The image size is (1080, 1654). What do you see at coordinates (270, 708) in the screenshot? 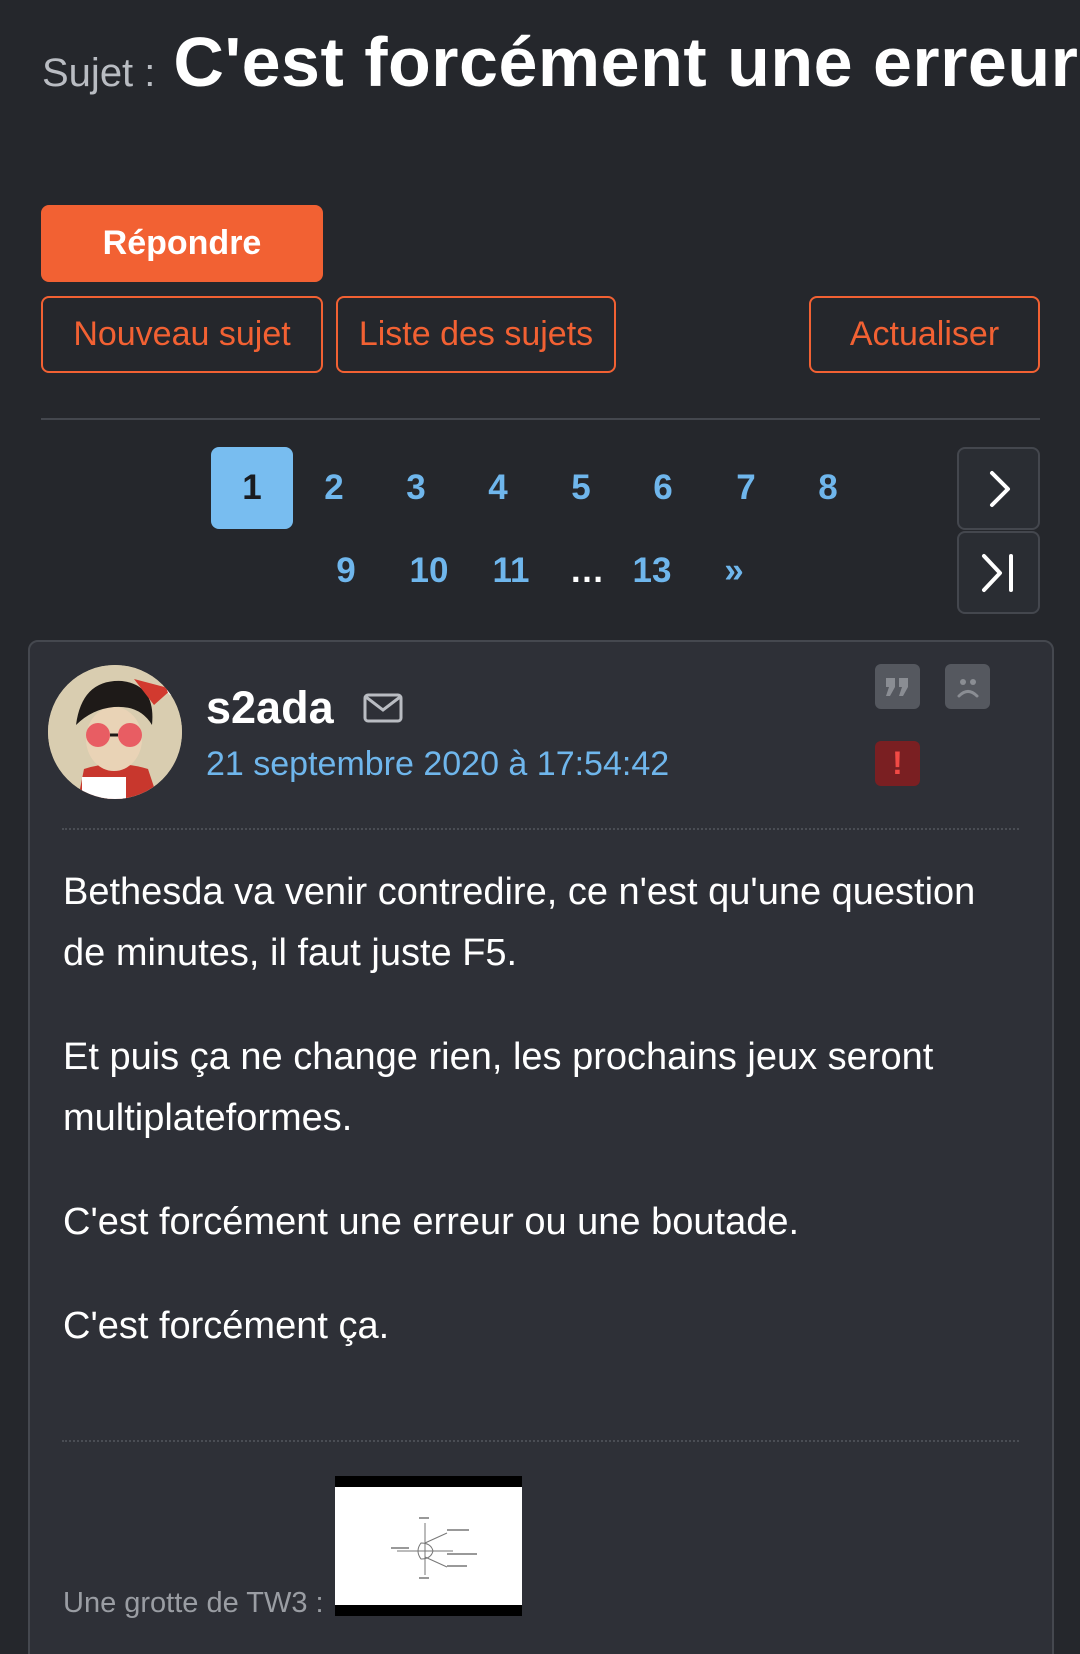
I see `post-author: s2ada` at bounding box center [270, 708].